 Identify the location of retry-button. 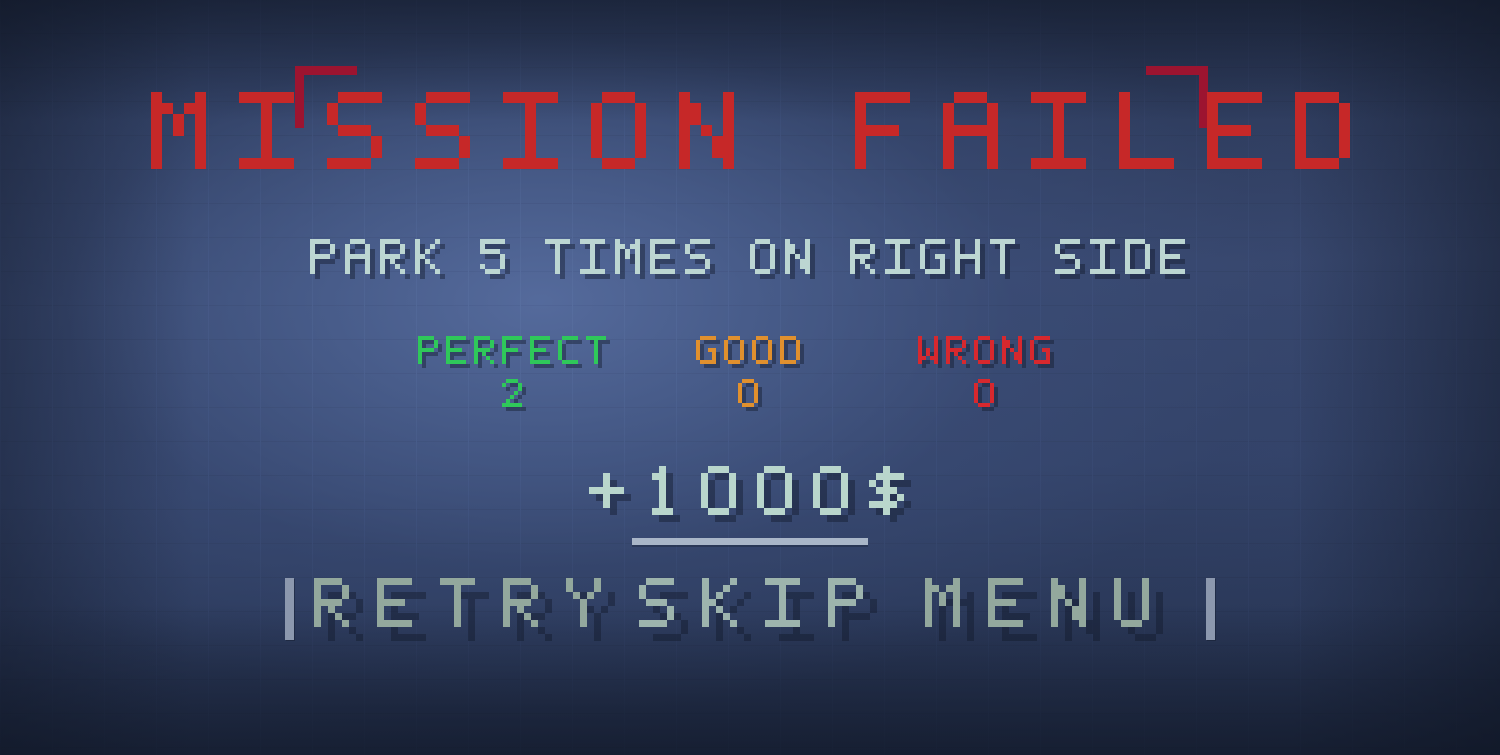
(464, 609).